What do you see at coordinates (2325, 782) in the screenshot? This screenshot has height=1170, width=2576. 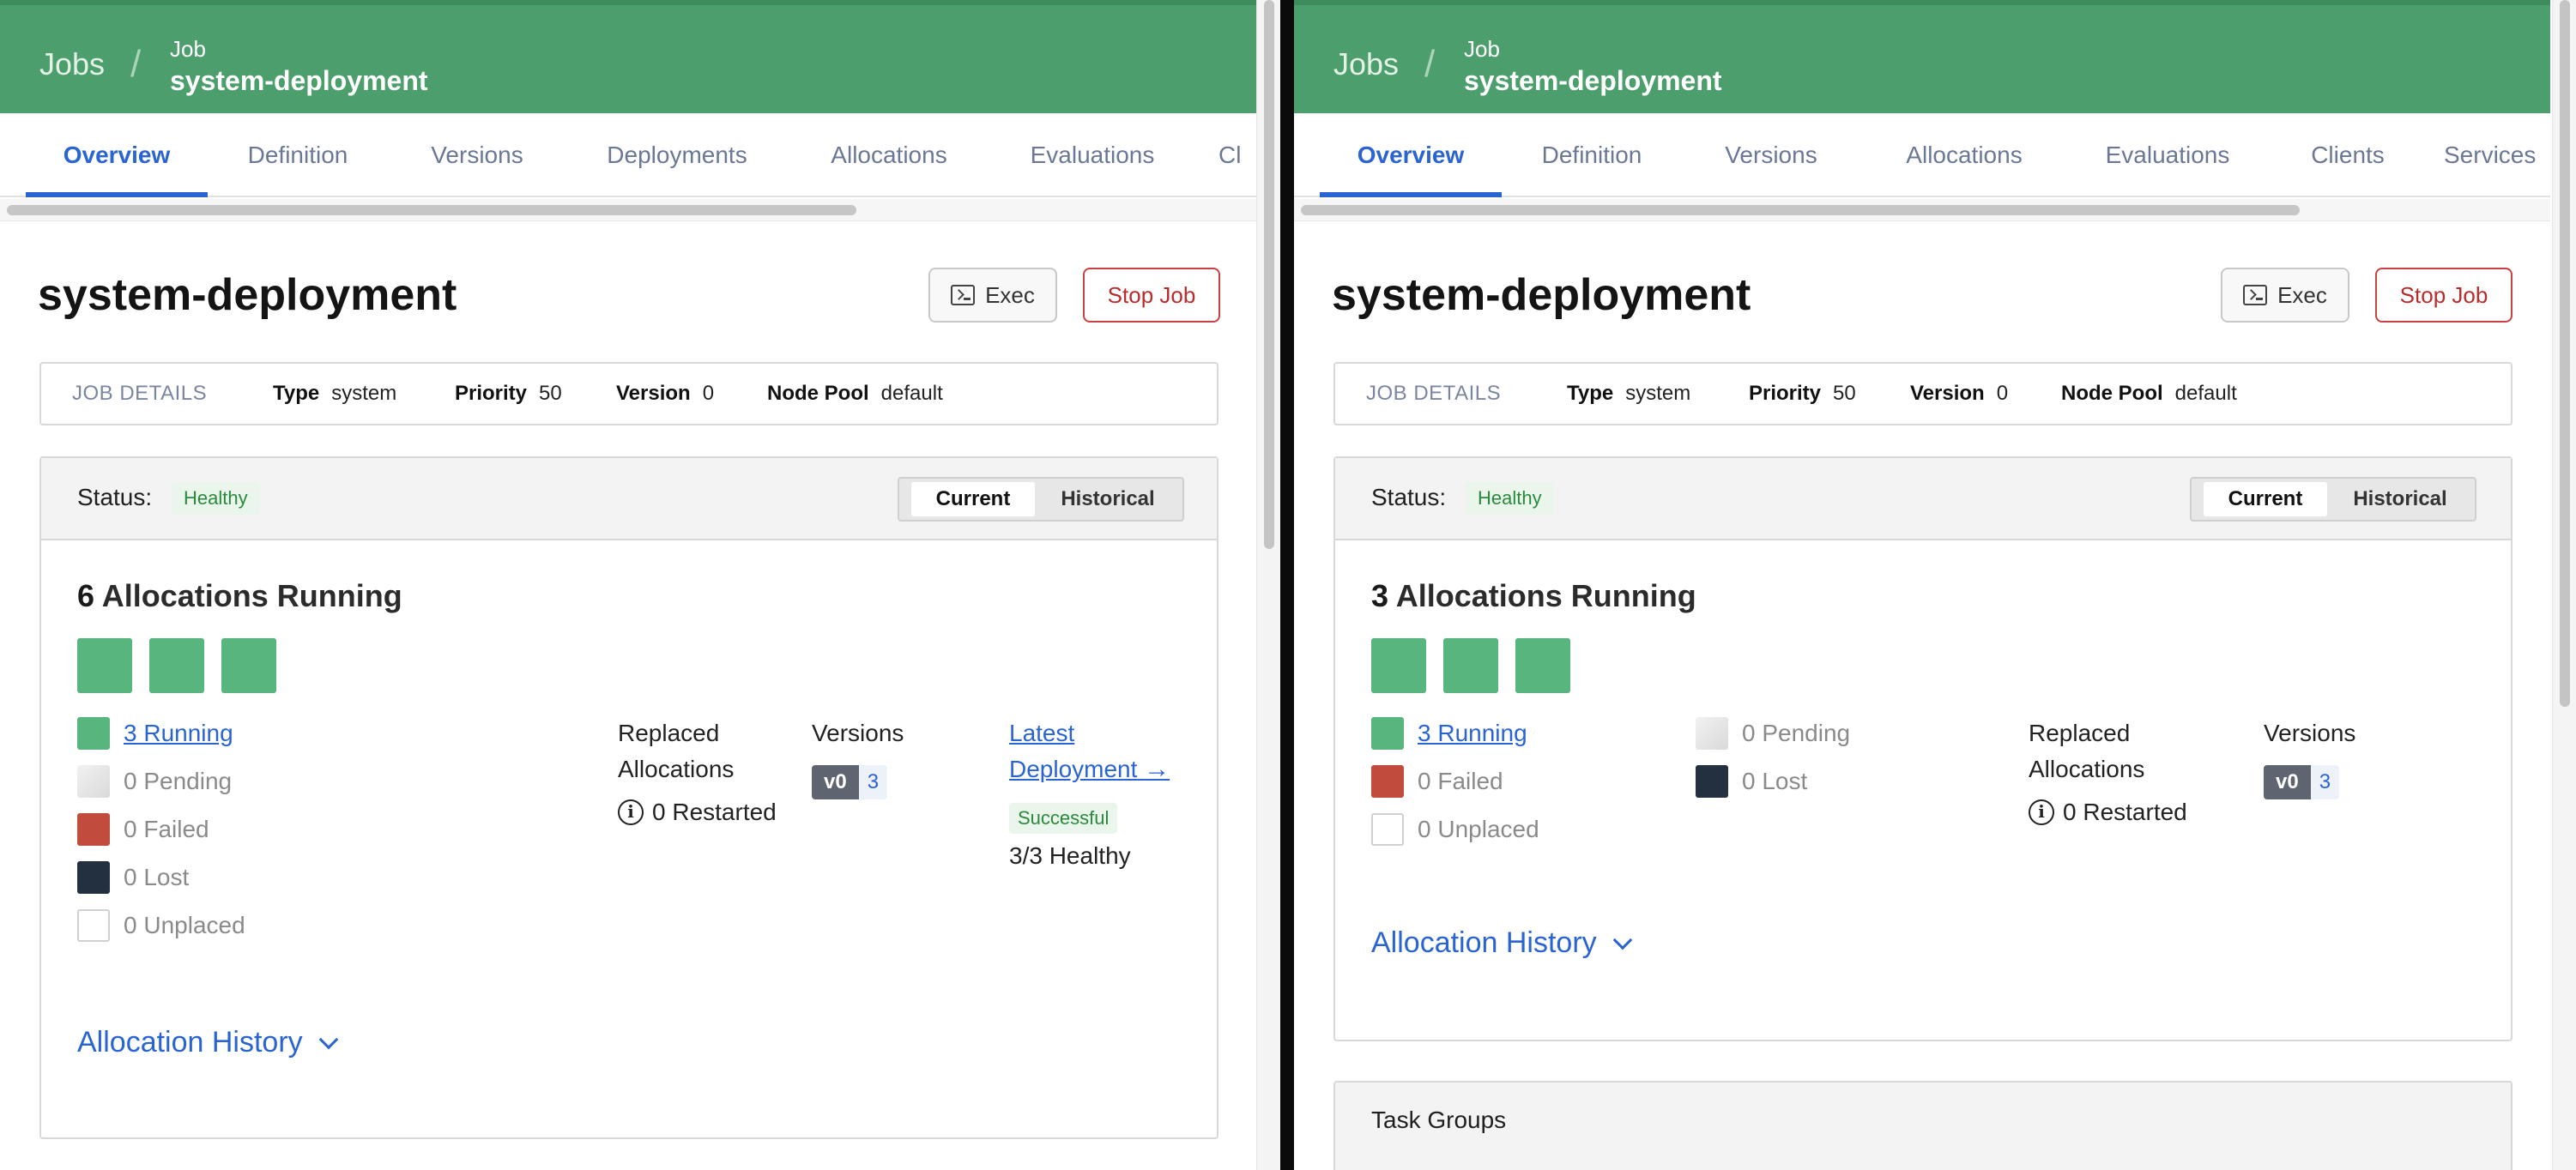 I see `version-count: 3` at bounding box center [2325, 782].